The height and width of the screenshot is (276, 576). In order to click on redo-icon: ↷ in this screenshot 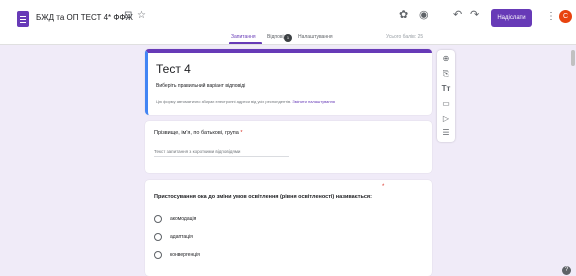, I will do `click(474, 15)`.